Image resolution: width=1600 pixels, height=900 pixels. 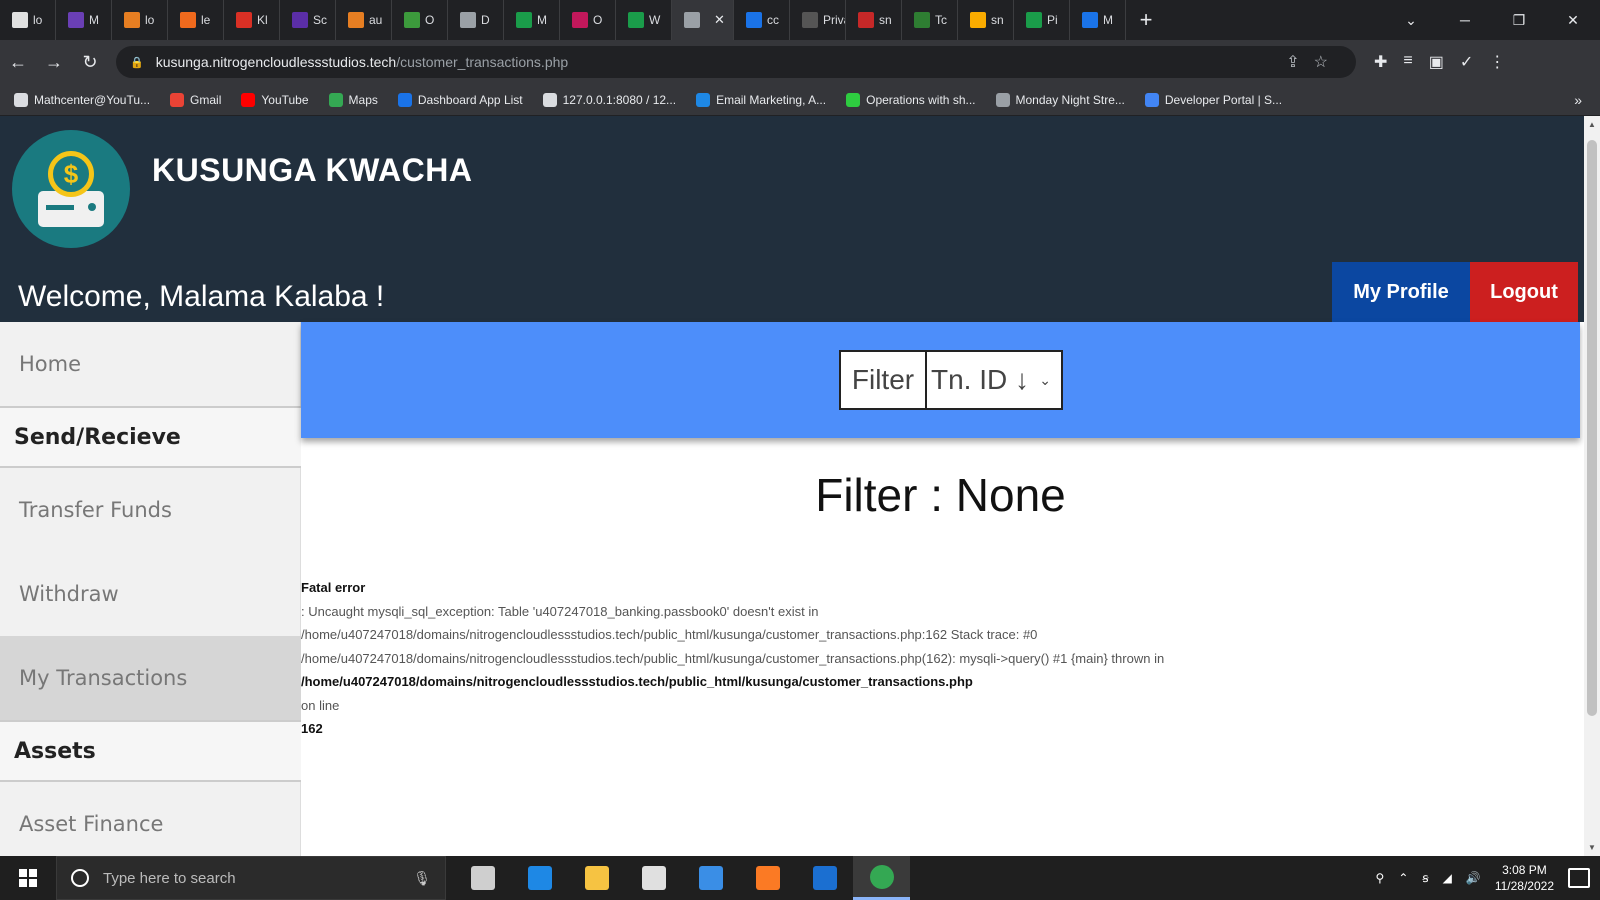 I want to click on url-domain: kusunga.nitrogencloudlessstudios.tech, so click(x=276, y=62).